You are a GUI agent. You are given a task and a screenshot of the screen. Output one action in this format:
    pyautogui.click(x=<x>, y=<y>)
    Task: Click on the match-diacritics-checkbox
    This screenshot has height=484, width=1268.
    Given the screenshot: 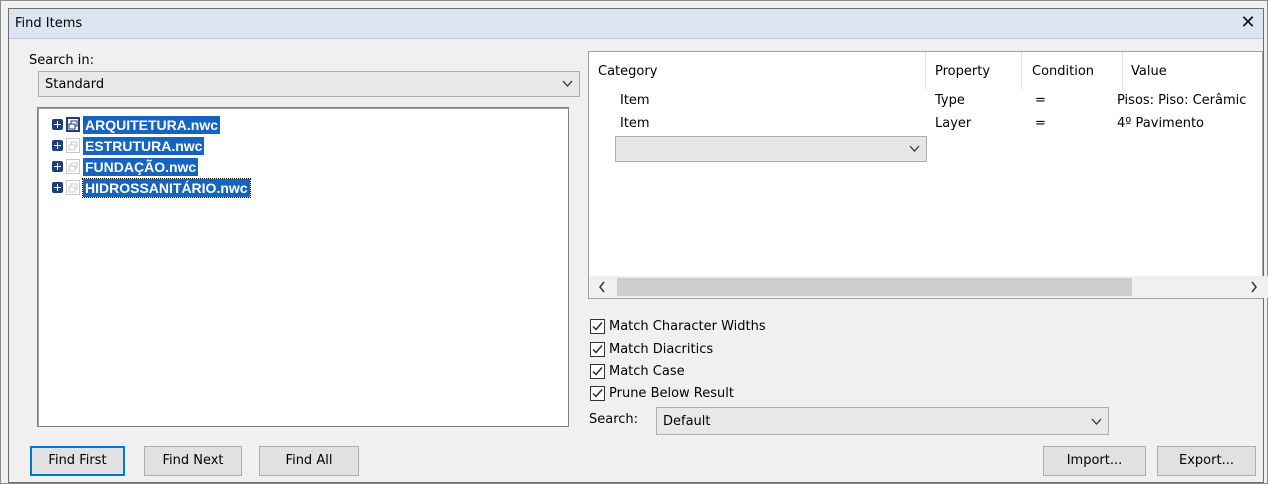 What is the action you would take?
    pyautogui.click(x=597, y=349)
    